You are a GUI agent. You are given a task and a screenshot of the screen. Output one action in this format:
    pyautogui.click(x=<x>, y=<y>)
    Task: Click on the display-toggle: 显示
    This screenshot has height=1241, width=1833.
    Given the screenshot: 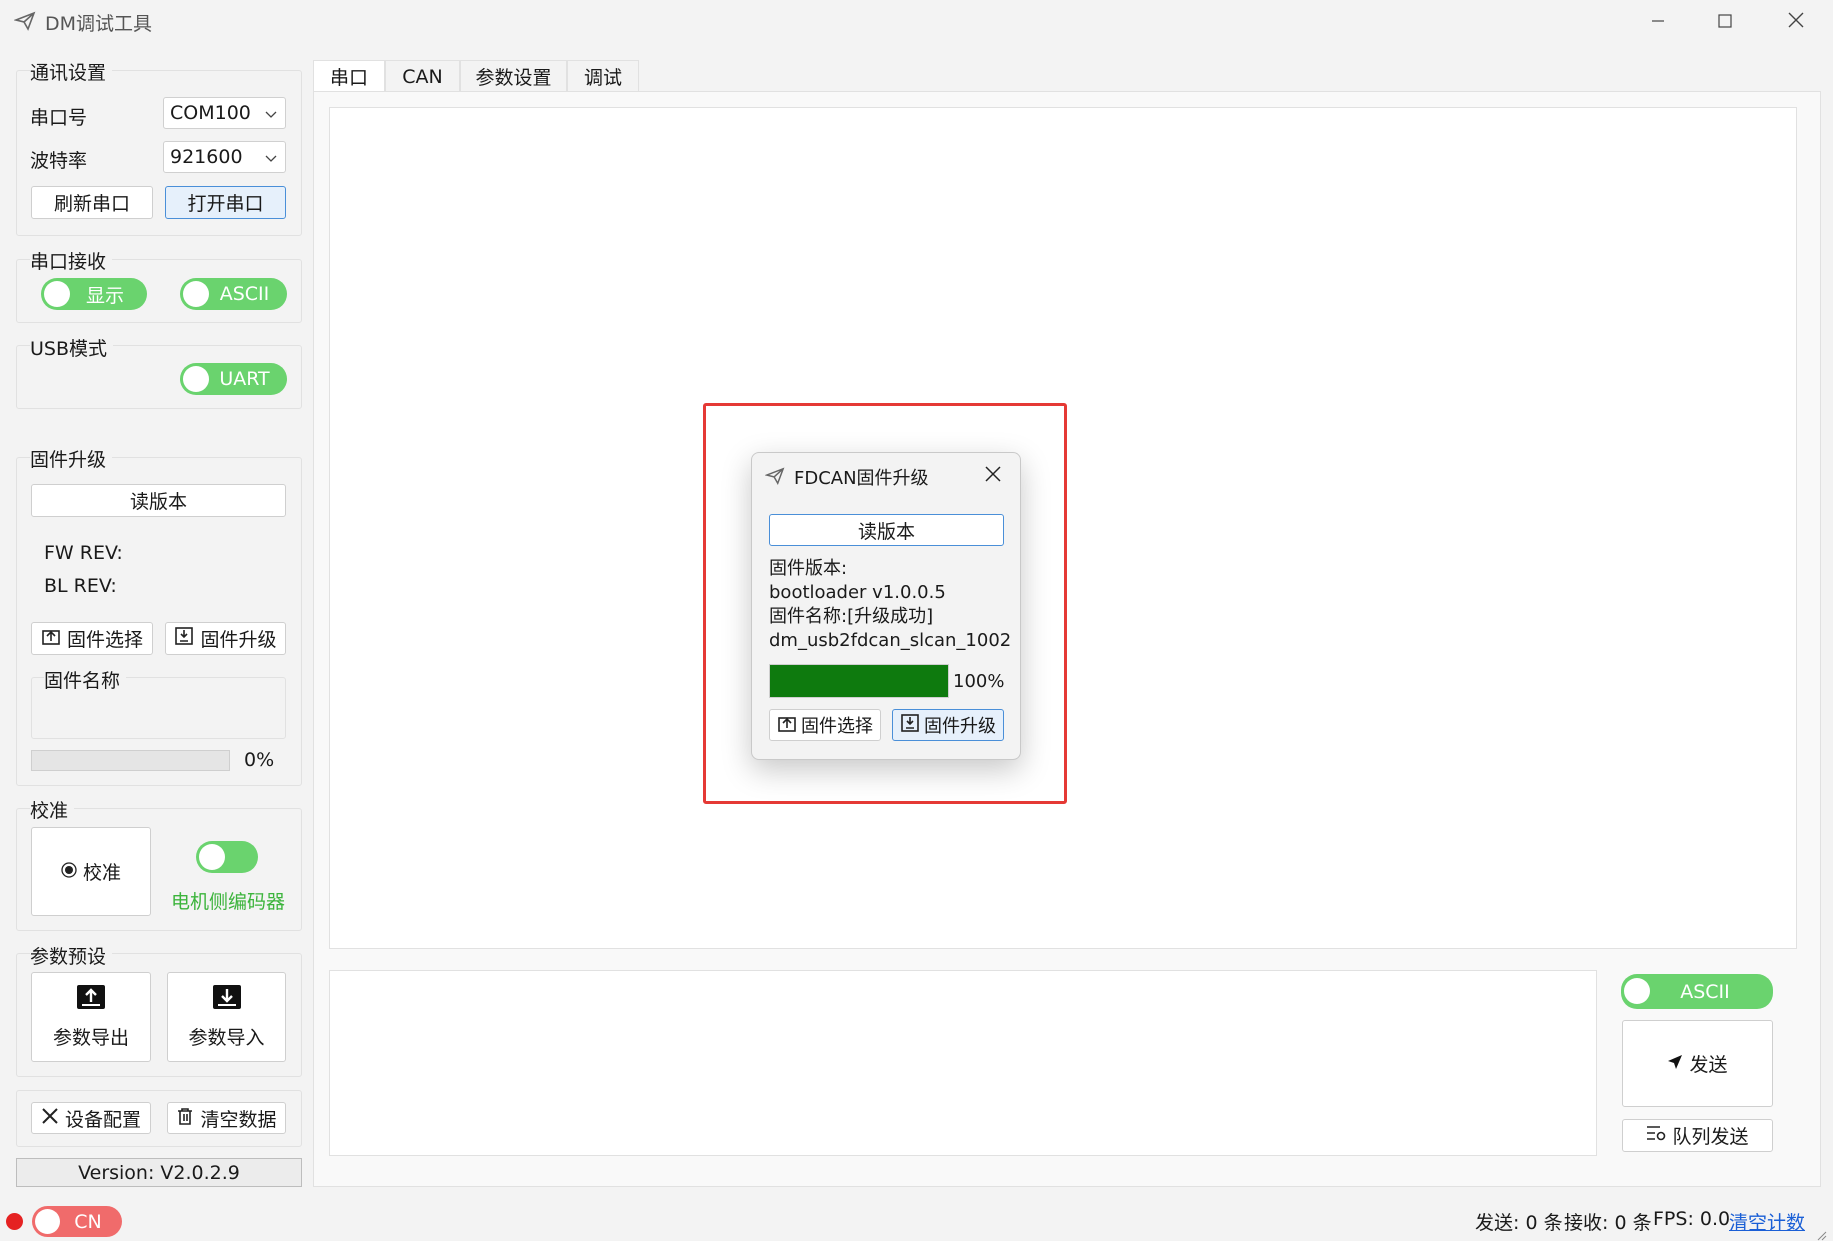 What is the action you would take?
    pyautogui.click(x=94, y=294)
    